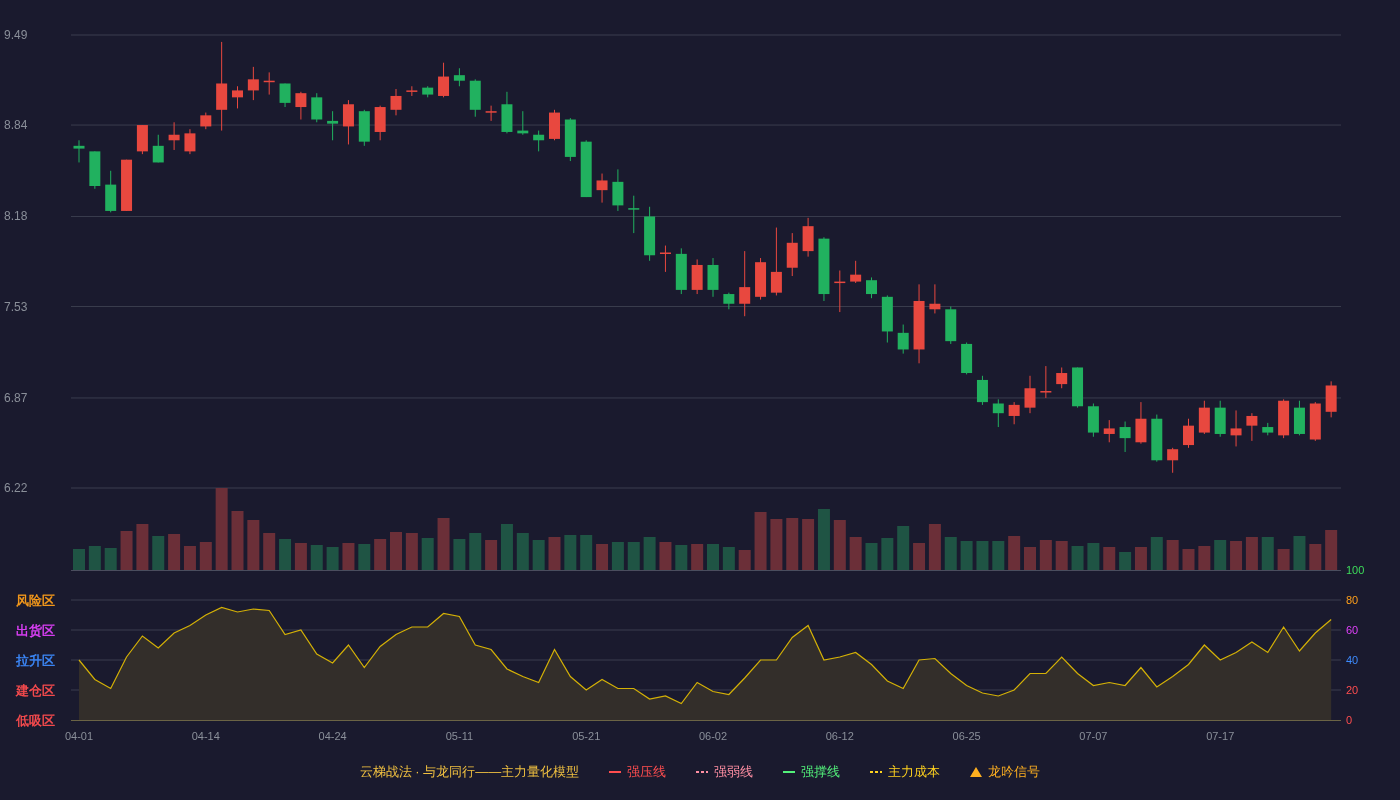 This screenshot has width=1400, height=800. Describe the element at coordinates (1220, 736) in the screenshot. I see `axis-label: 07-17` at that location.